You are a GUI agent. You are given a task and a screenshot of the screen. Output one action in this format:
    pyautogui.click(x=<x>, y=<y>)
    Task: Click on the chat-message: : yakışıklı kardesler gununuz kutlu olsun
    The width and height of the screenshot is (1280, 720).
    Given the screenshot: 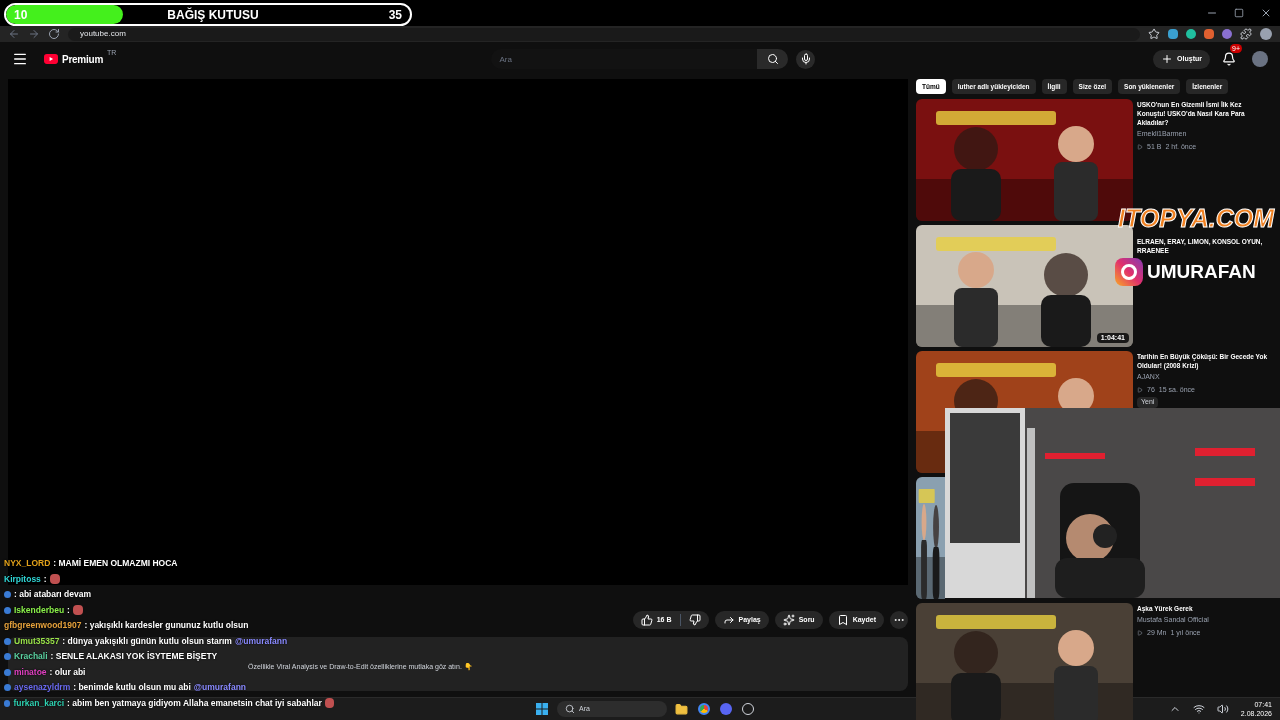 What is the action you would take?
    pyautogui.click(x=166, y=626)
    